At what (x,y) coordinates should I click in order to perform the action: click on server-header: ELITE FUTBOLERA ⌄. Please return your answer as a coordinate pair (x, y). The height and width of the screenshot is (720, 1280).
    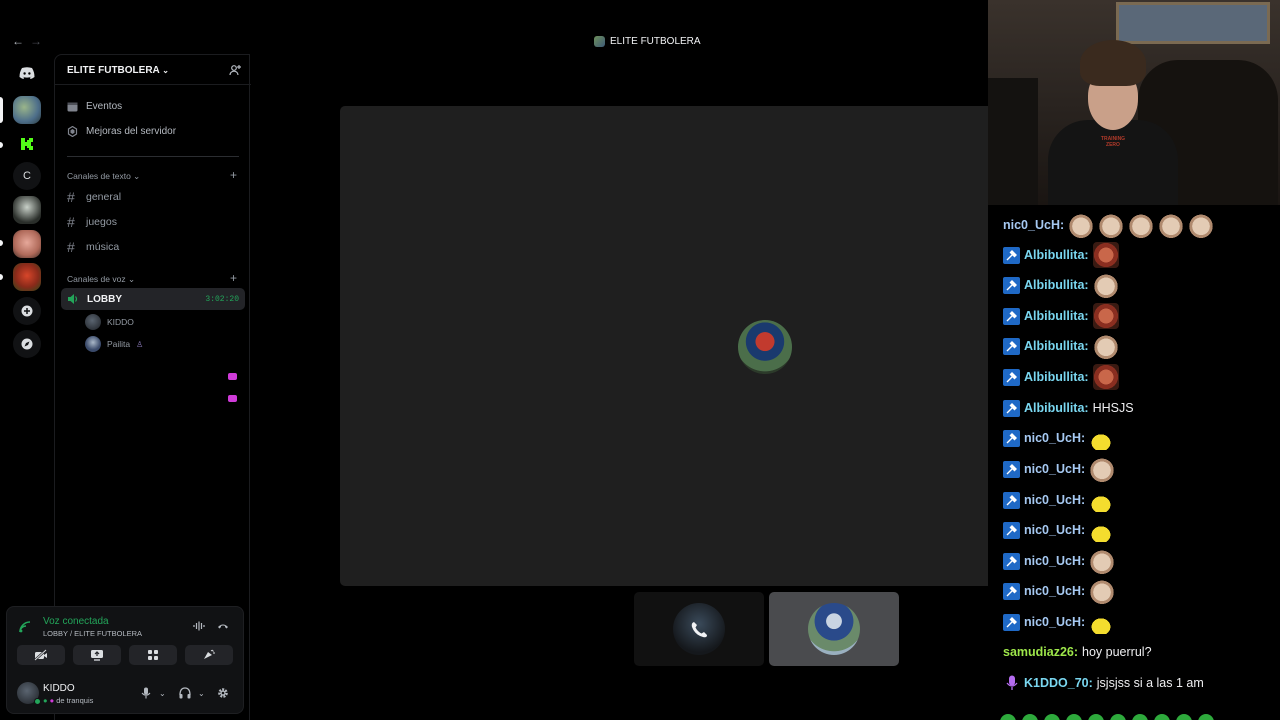
    Looking at the image, I should click on (153, 70).